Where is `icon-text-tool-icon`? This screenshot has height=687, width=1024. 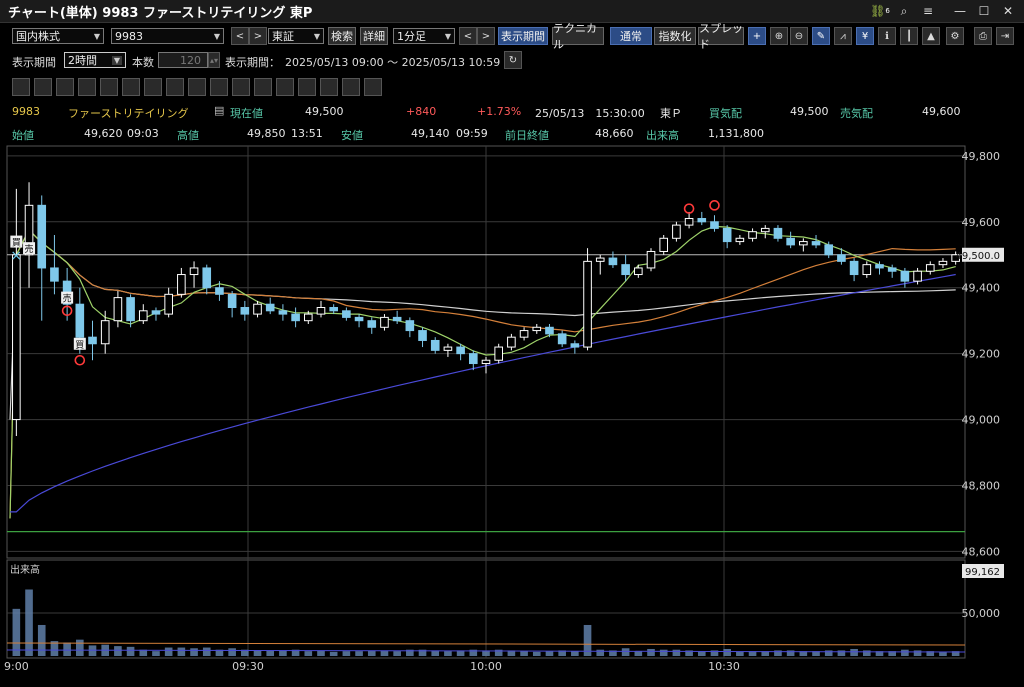
icon-text-tool-icon is located at coordinates (241, 87).